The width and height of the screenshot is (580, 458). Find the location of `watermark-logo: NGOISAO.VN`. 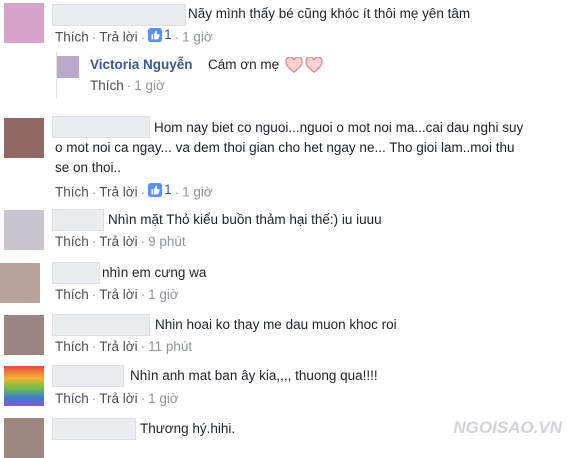

watermark-logo: NGOISAO.VN is located at coordinates (507, 427).